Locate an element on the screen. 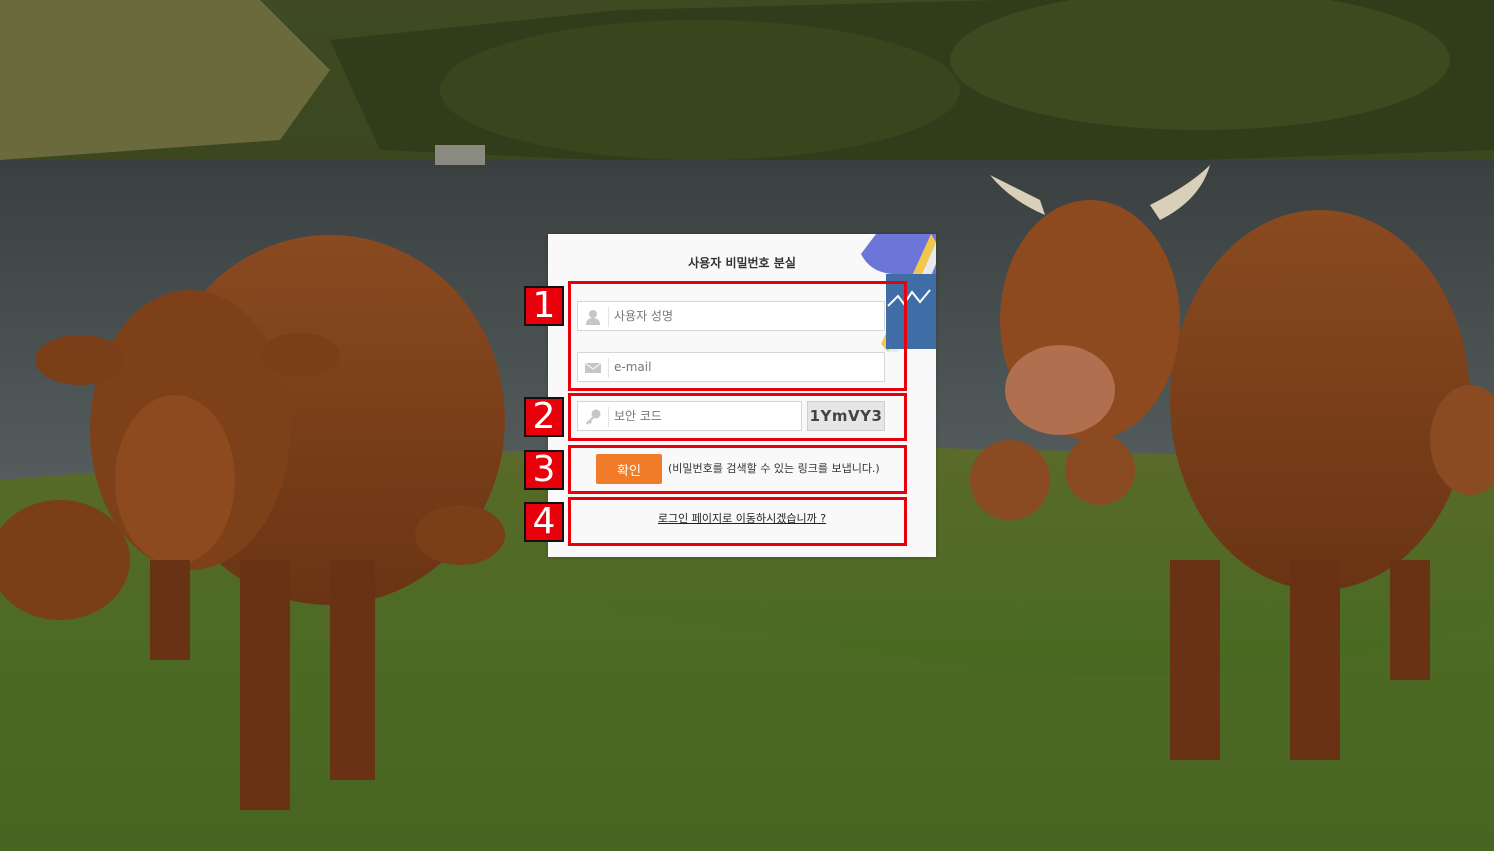 The width and height of the screenshot is (1494, 851). page-title: 사용자 비밀번호 분실 is located at coordinates (742, 263).